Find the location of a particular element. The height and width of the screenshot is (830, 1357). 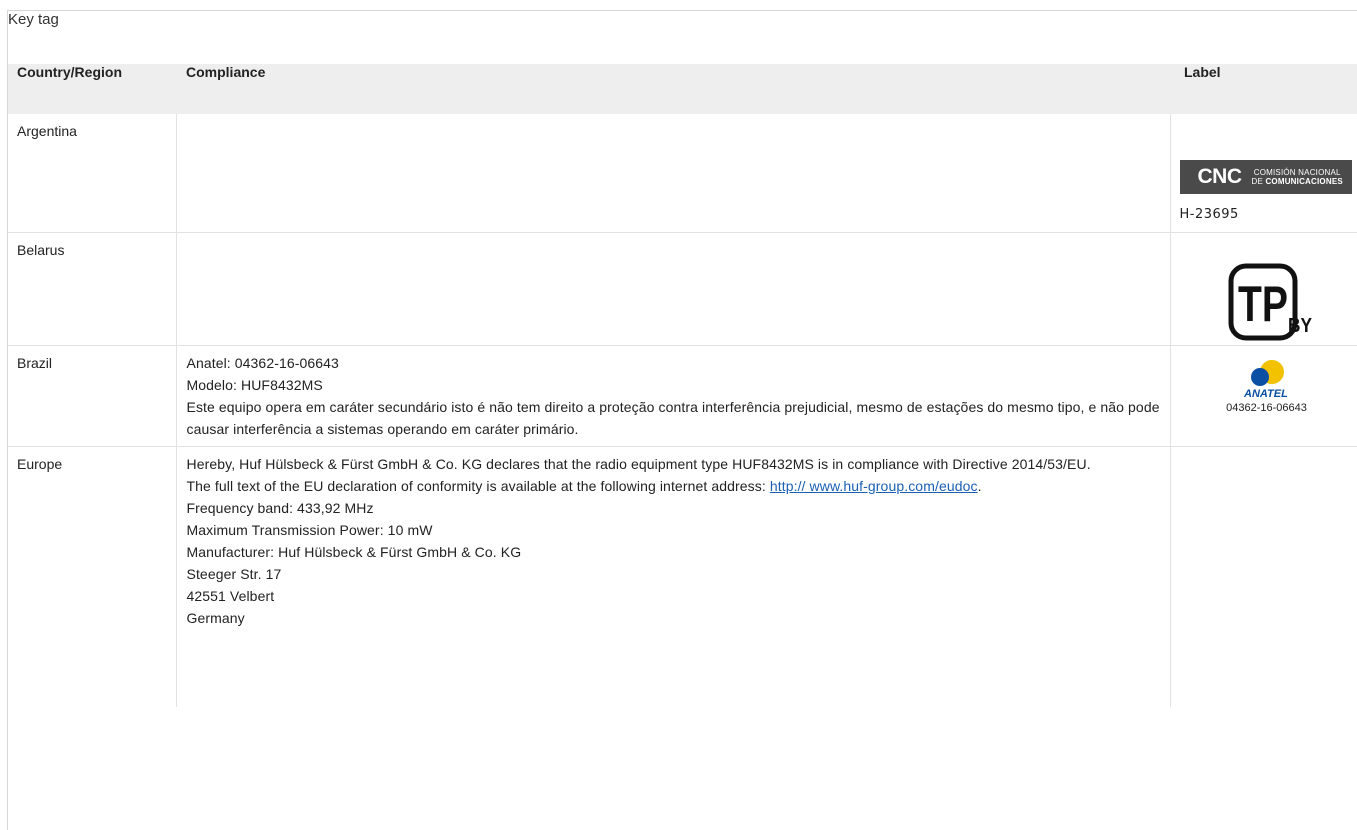

eac-tp-by-logo: TP BY is located at coordinates (1270, 302).